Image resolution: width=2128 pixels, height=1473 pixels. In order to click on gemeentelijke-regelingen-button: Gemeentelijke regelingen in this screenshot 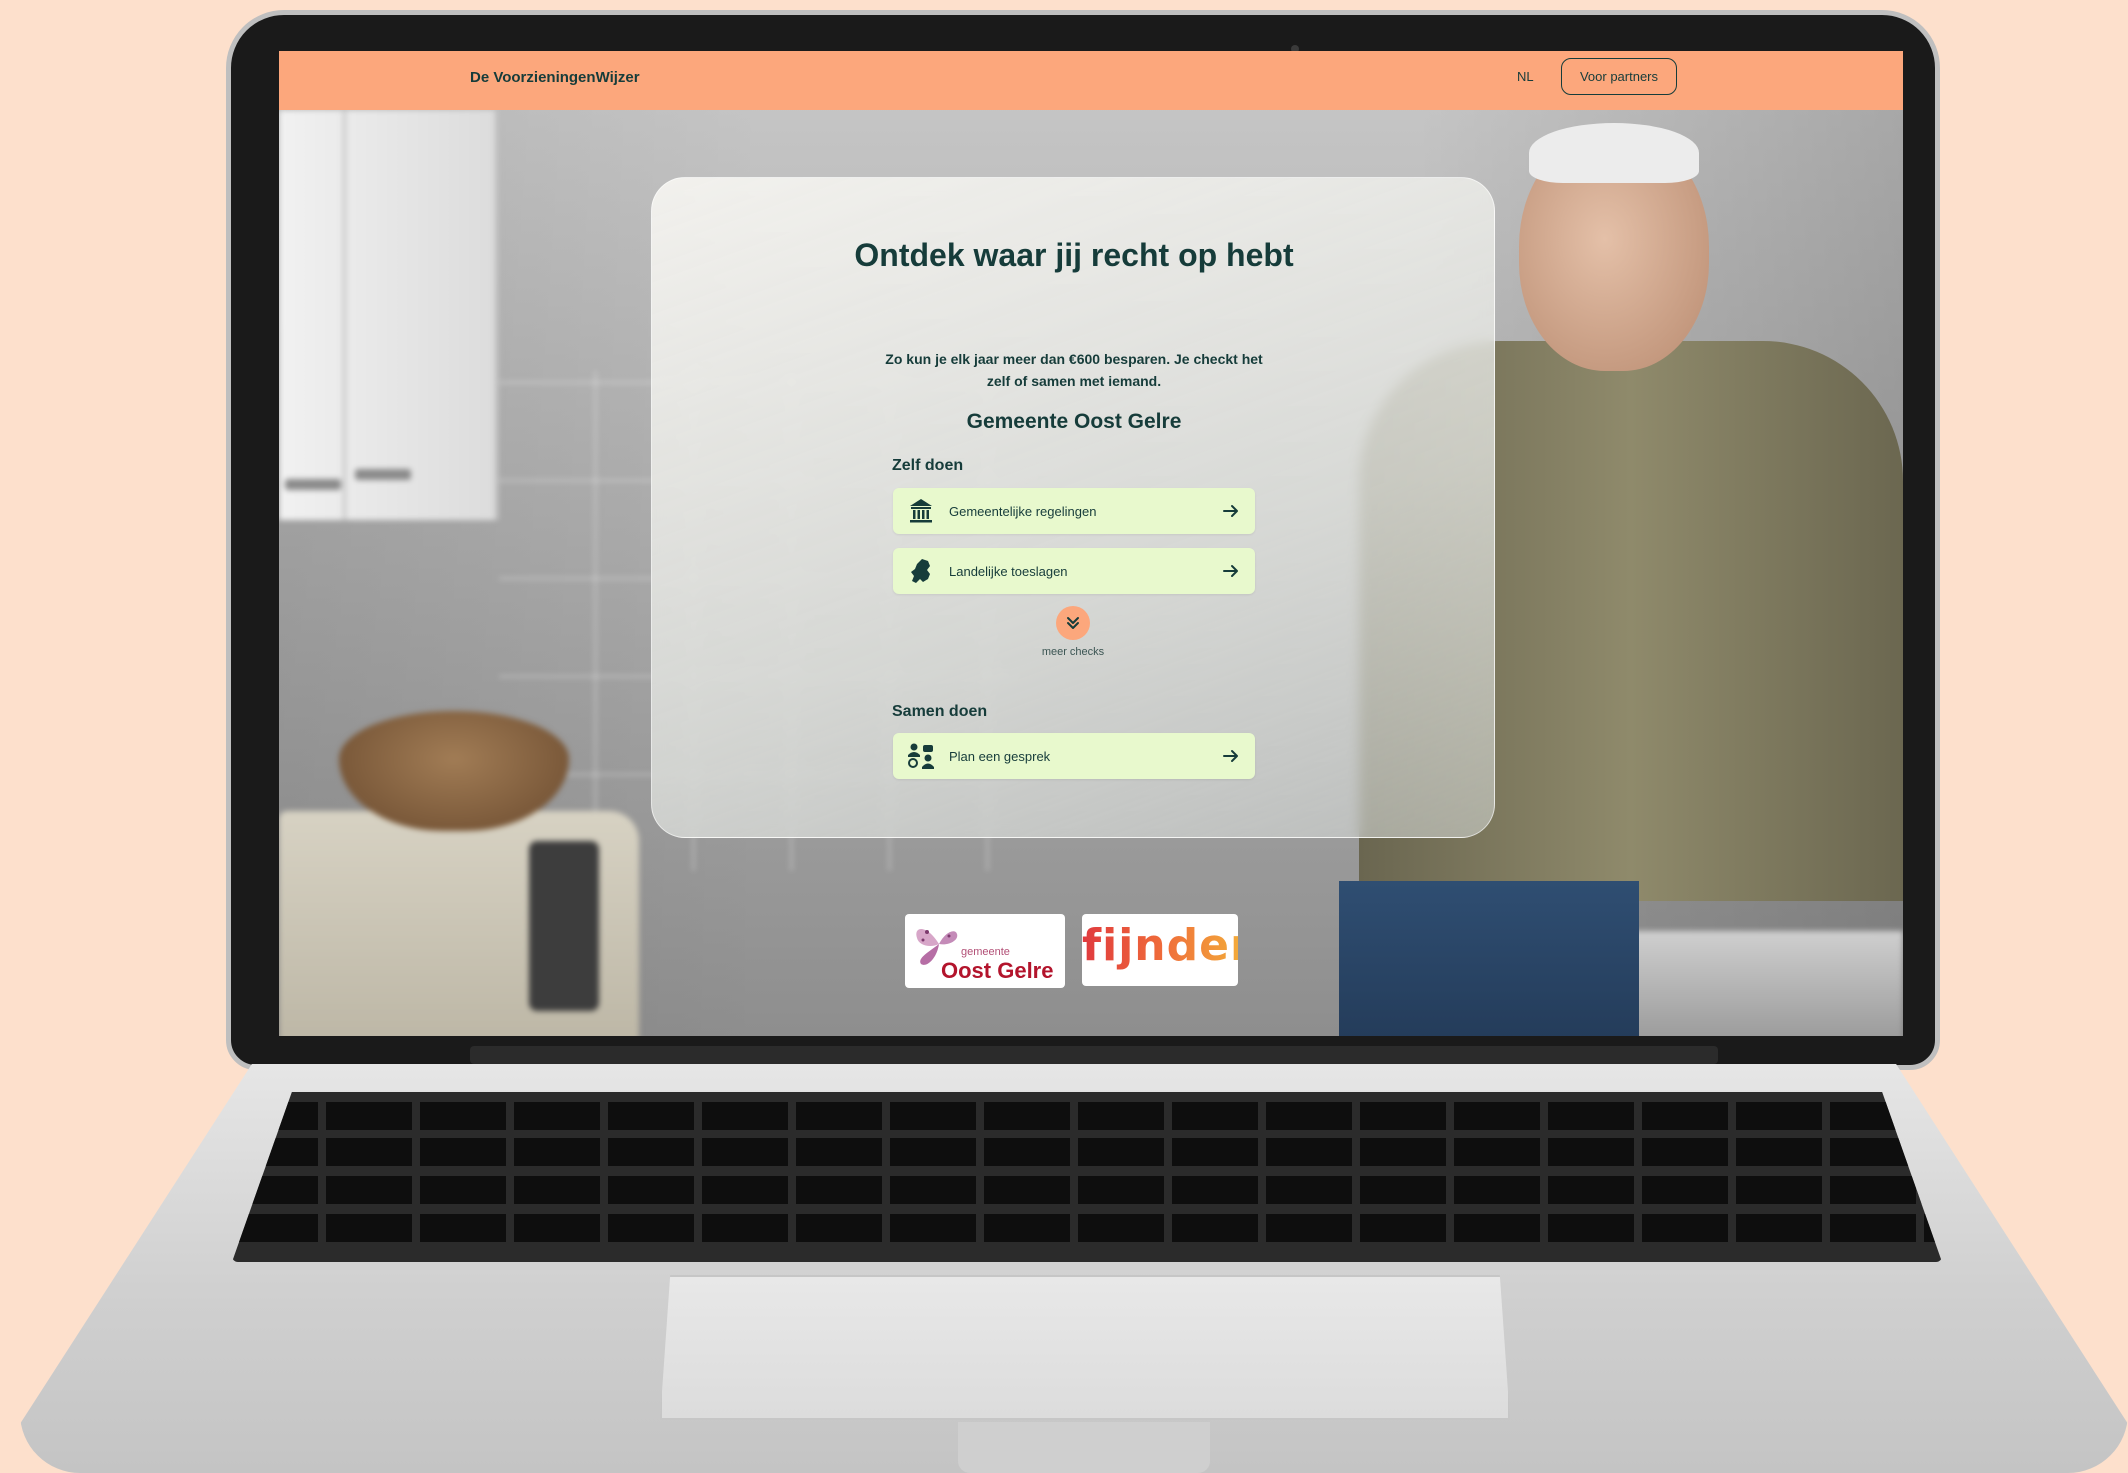, I will do `click(1074, 511)`.